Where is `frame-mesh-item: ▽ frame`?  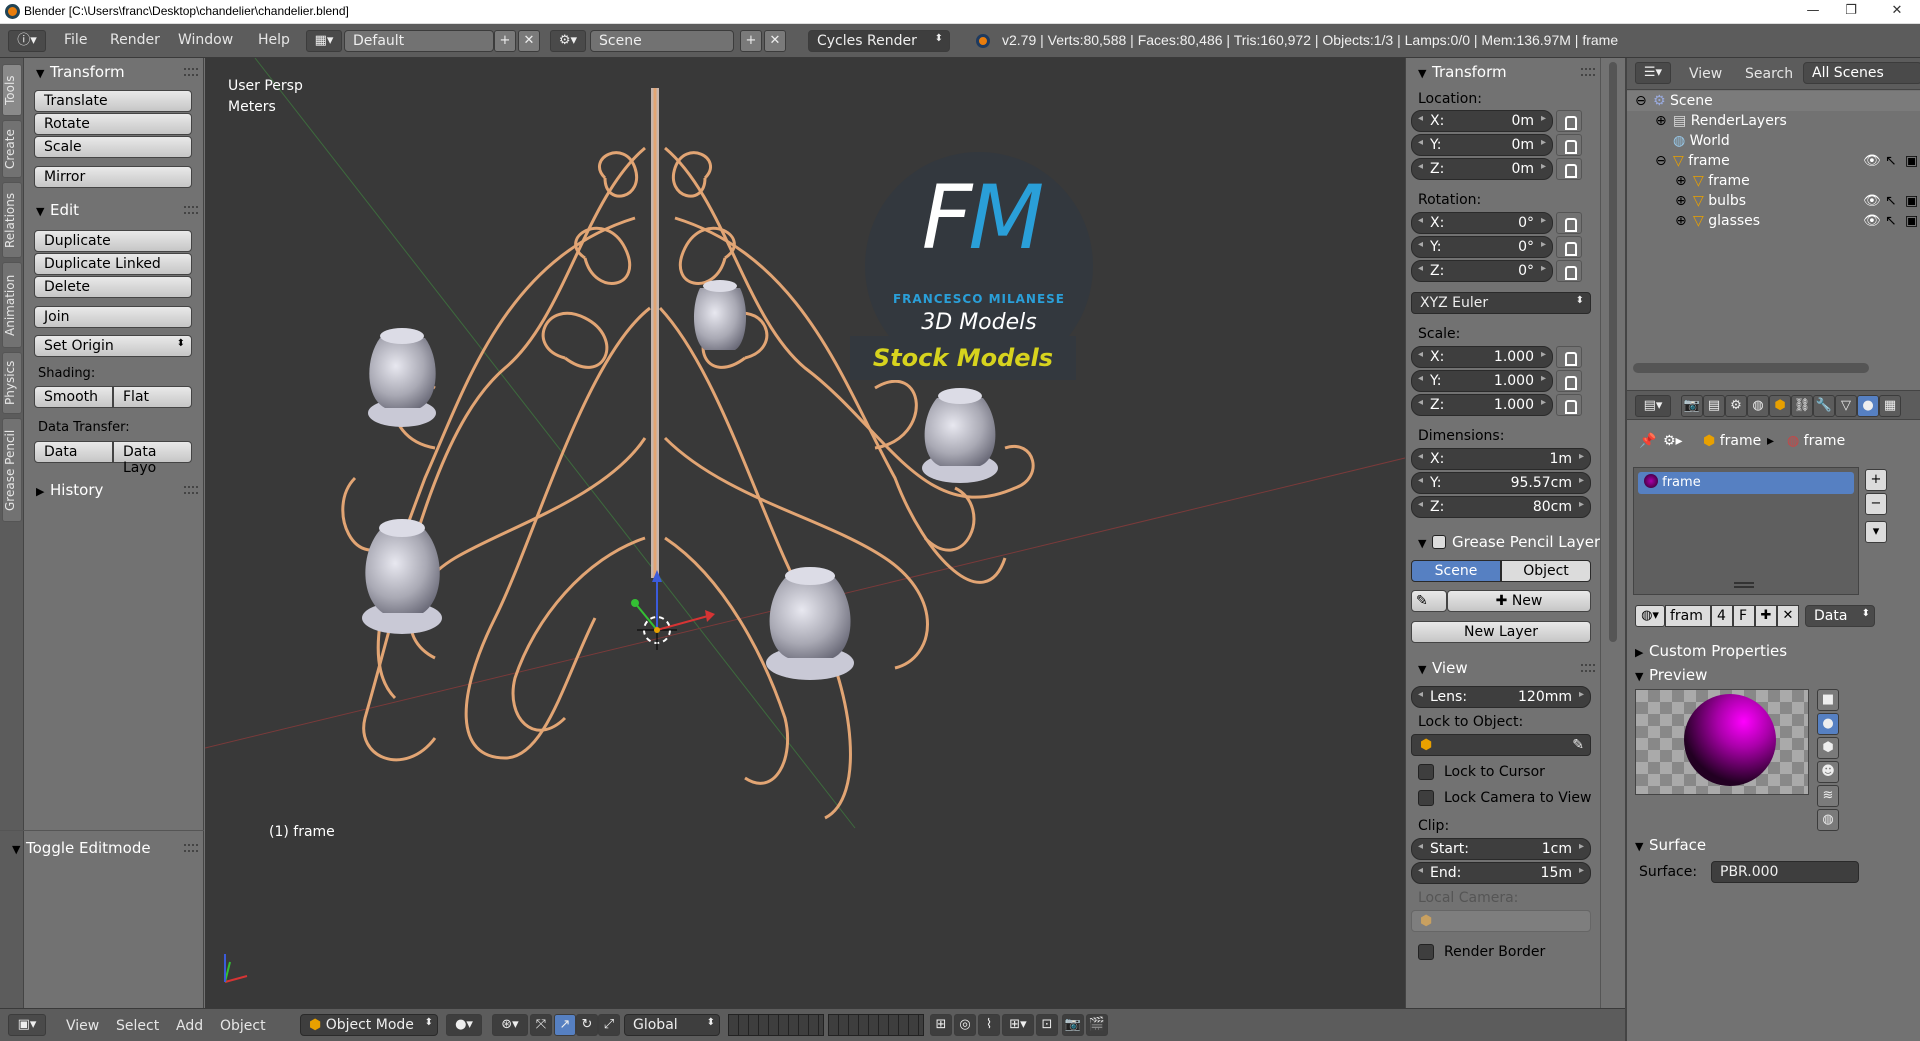 frame-mesh-item: ▽ frame is located at coordinates (1721, 181).